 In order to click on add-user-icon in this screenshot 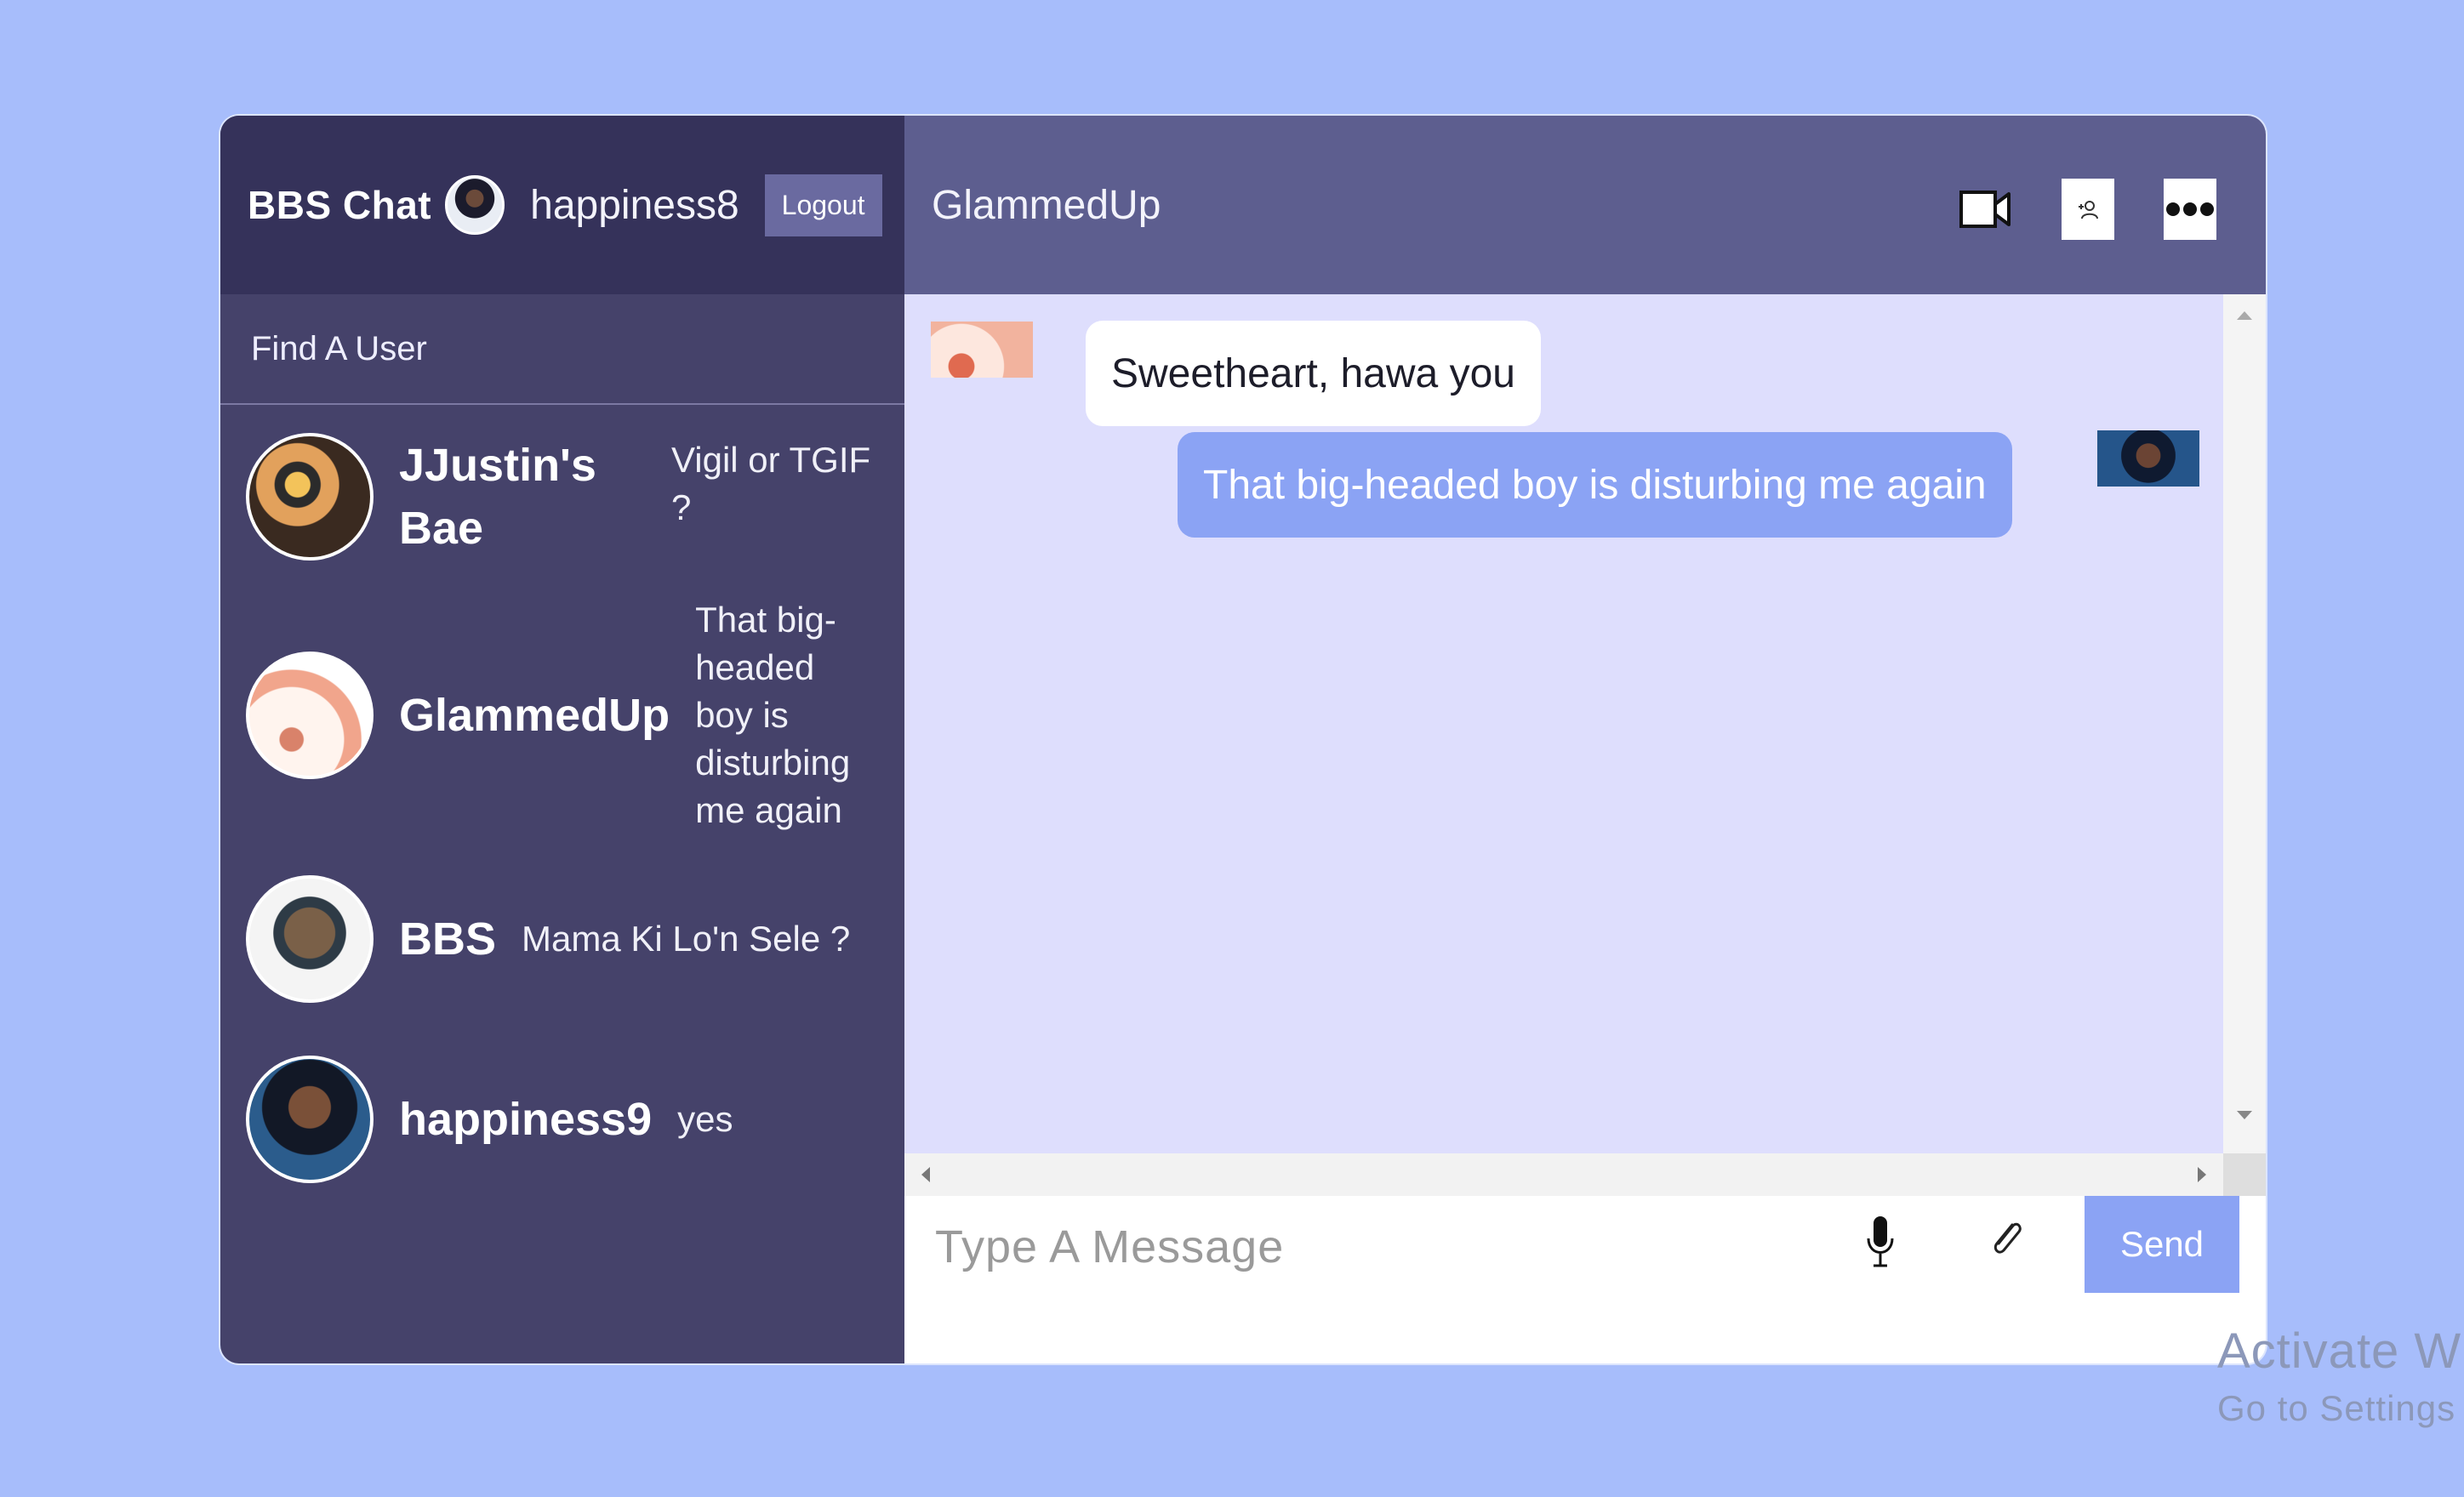, I will do `click(2088, 209)`.